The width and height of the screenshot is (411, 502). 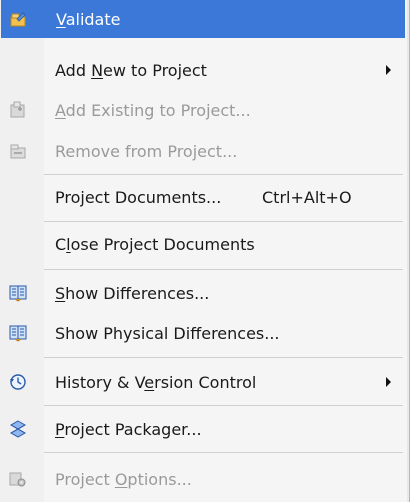 What do you see at coordinates (19, 19) in the screenshot?
I see `validate-icon` at bounding box center [19, 19].